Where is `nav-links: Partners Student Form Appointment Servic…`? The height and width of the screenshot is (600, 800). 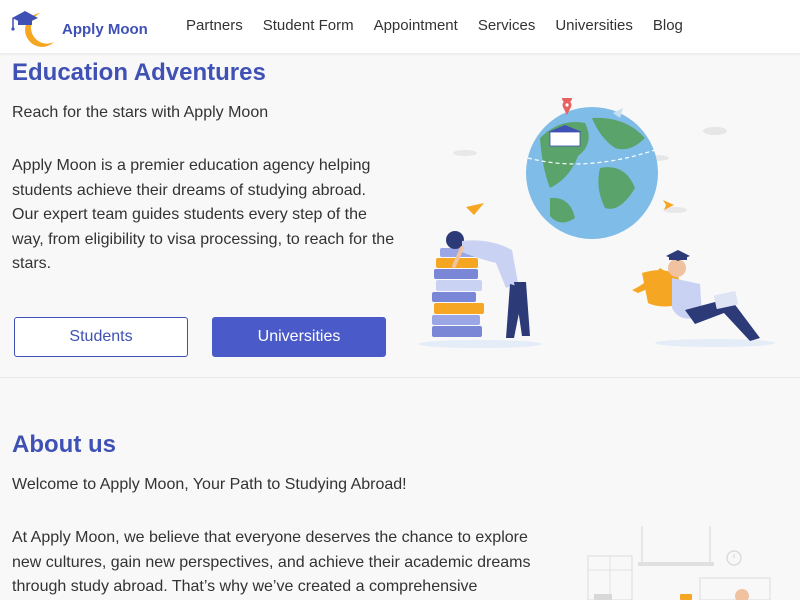 nav-links: Partners Student Form Appointment Servic… is located at coordinates (434, 25).